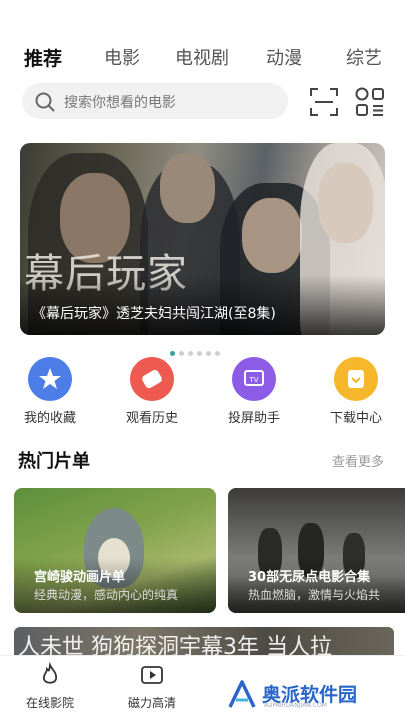 Image resolution: width=405 pixels, height=721 pixels. What do you see at coordinates (80, 577) in the screenshot?
I see `playlist-title: 宫崎骏动画片单` at bounding box center [80, 577].